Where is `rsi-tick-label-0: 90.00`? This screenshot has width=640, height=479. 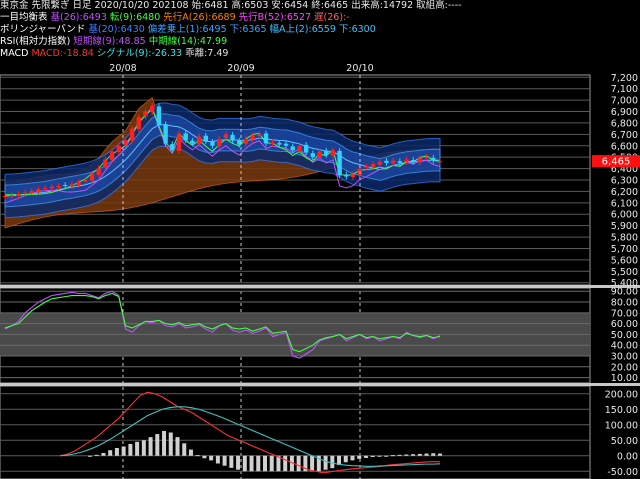
rsi-tick-label-0: 90.00 is located at coordinates (624, 292).